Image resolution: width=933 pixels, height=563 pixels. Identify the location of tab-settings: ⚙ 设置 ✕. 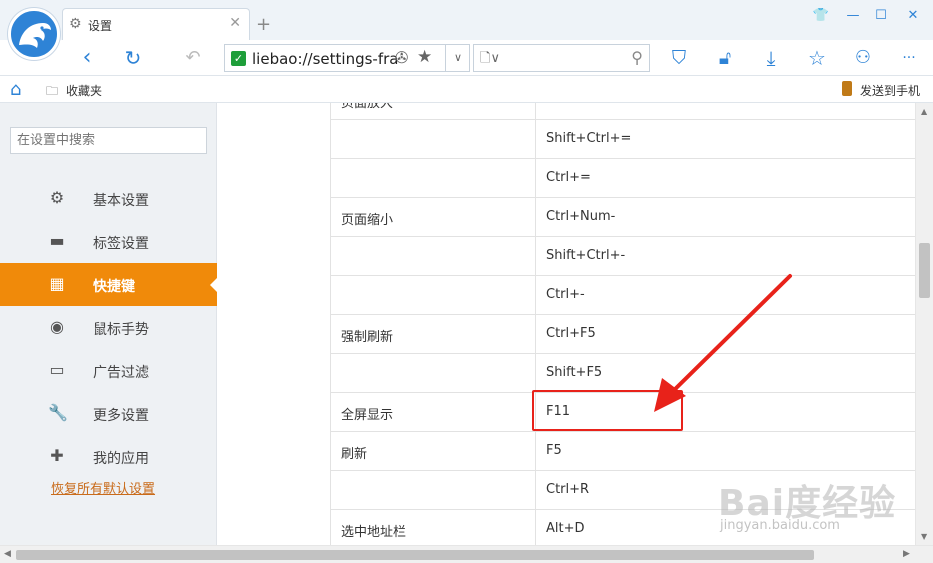
(156, 24).